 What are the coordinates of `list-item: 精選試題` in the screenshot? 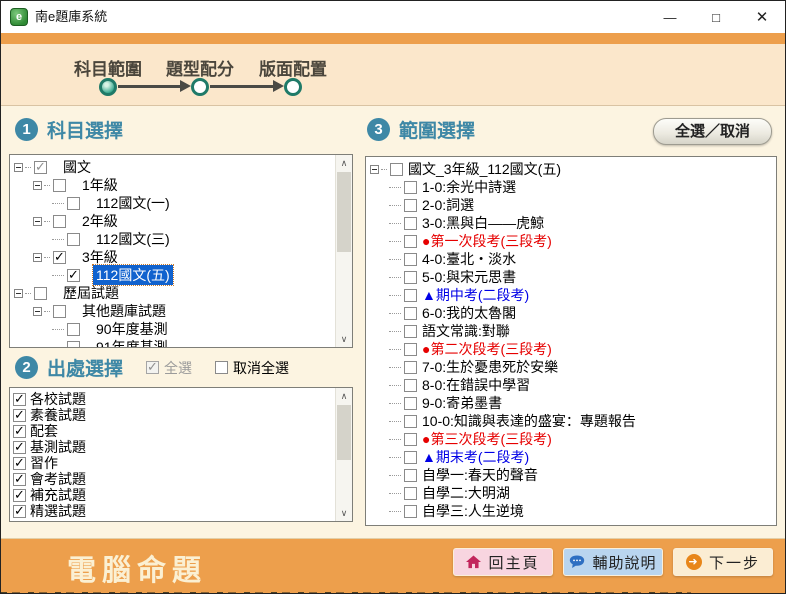 It's located at (171, 511).